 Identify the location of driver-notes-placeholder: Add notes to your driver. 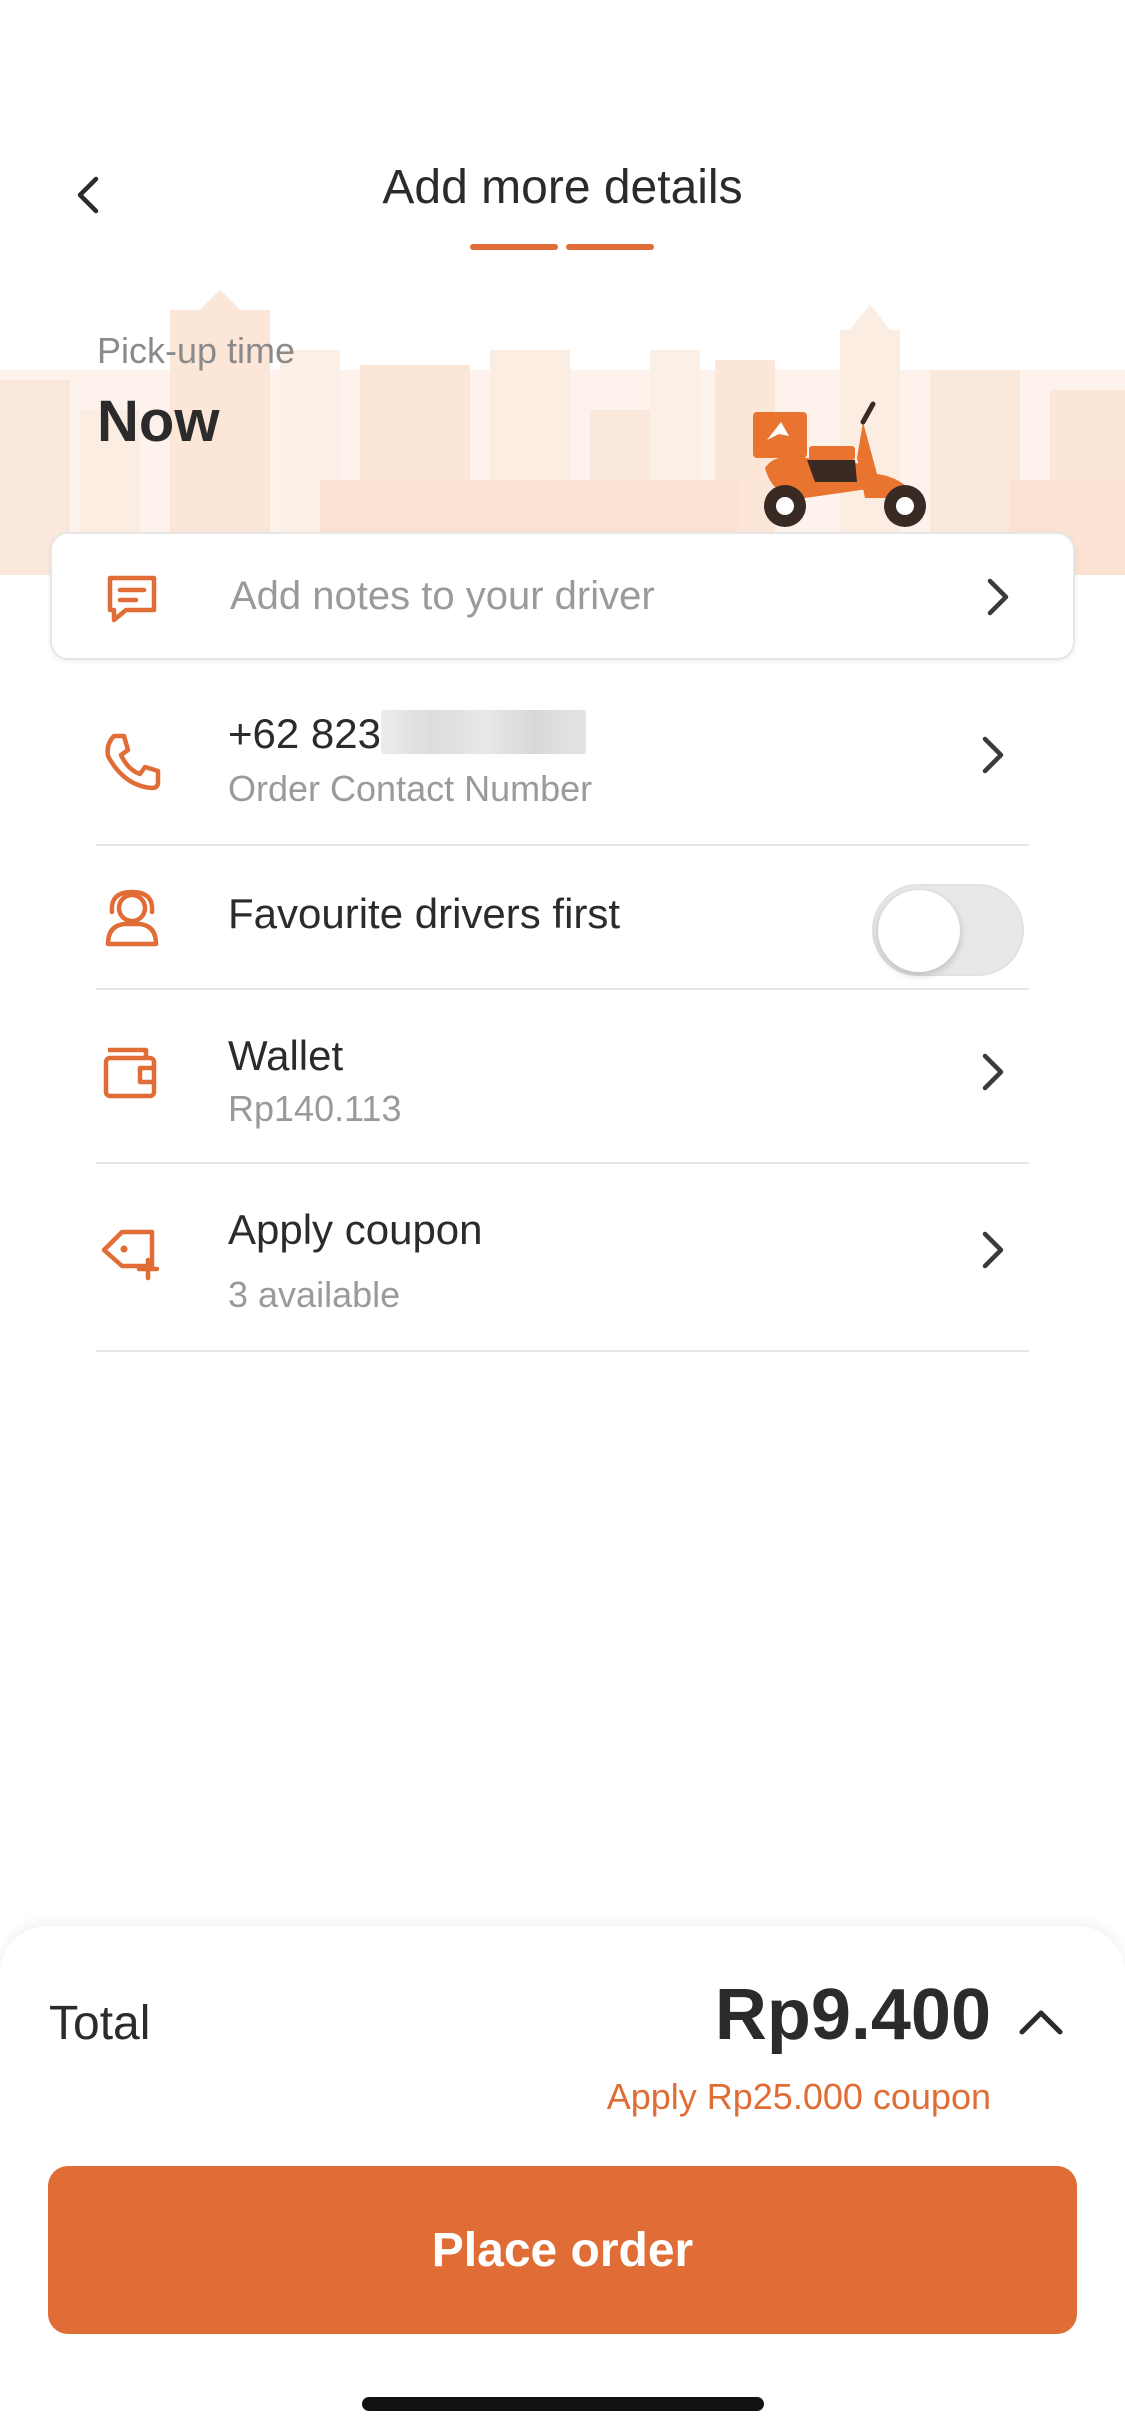
(442, 595).